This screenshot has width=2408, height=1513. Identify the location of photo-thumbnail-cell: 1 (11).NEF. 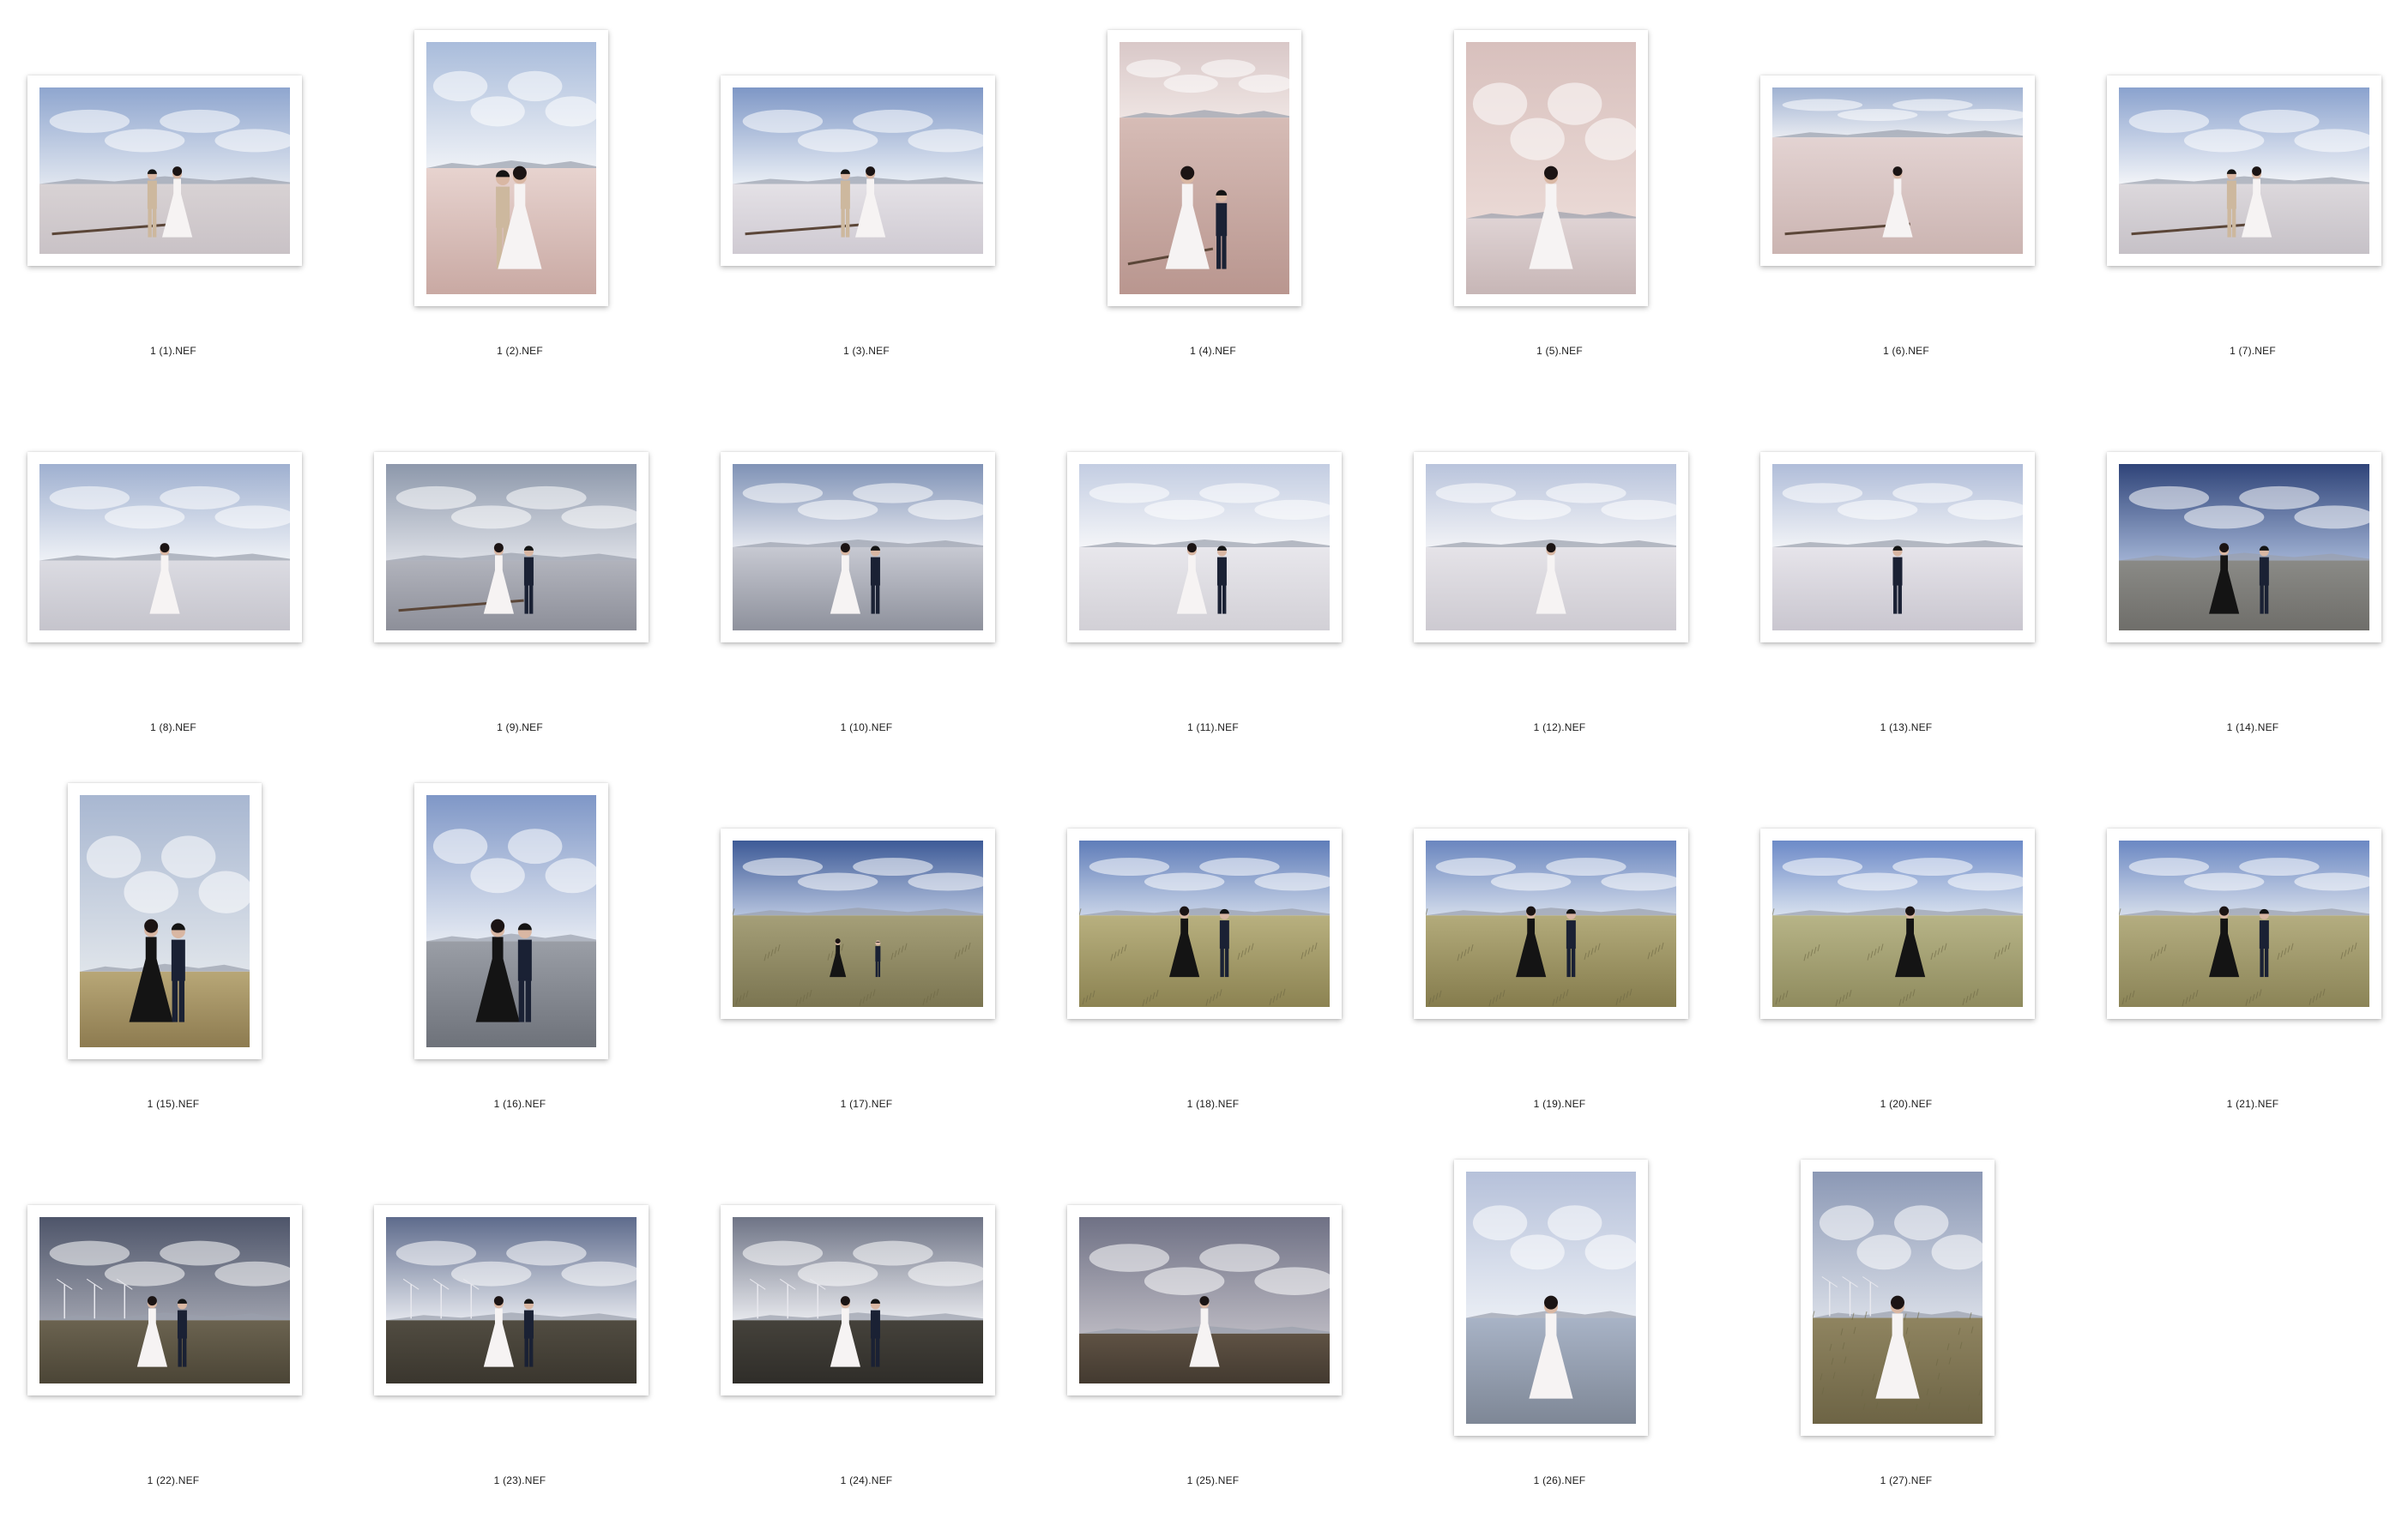
(1213, 565).